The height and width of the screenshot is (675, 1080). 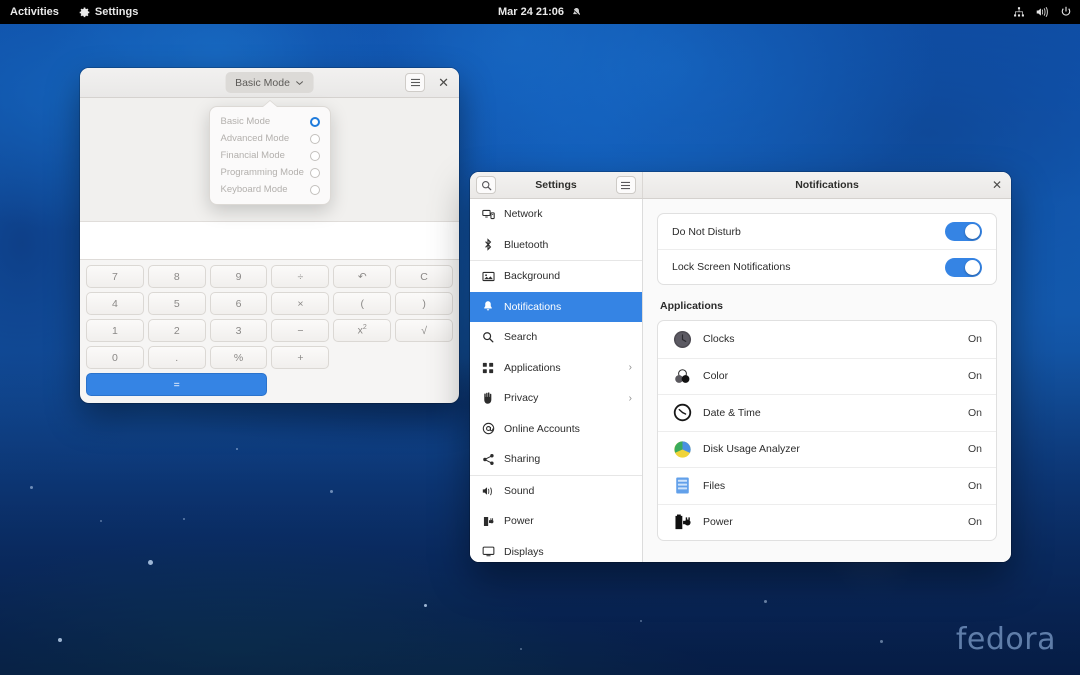 I want to click on calculator-key-label: %, so click(x=238, y=357).